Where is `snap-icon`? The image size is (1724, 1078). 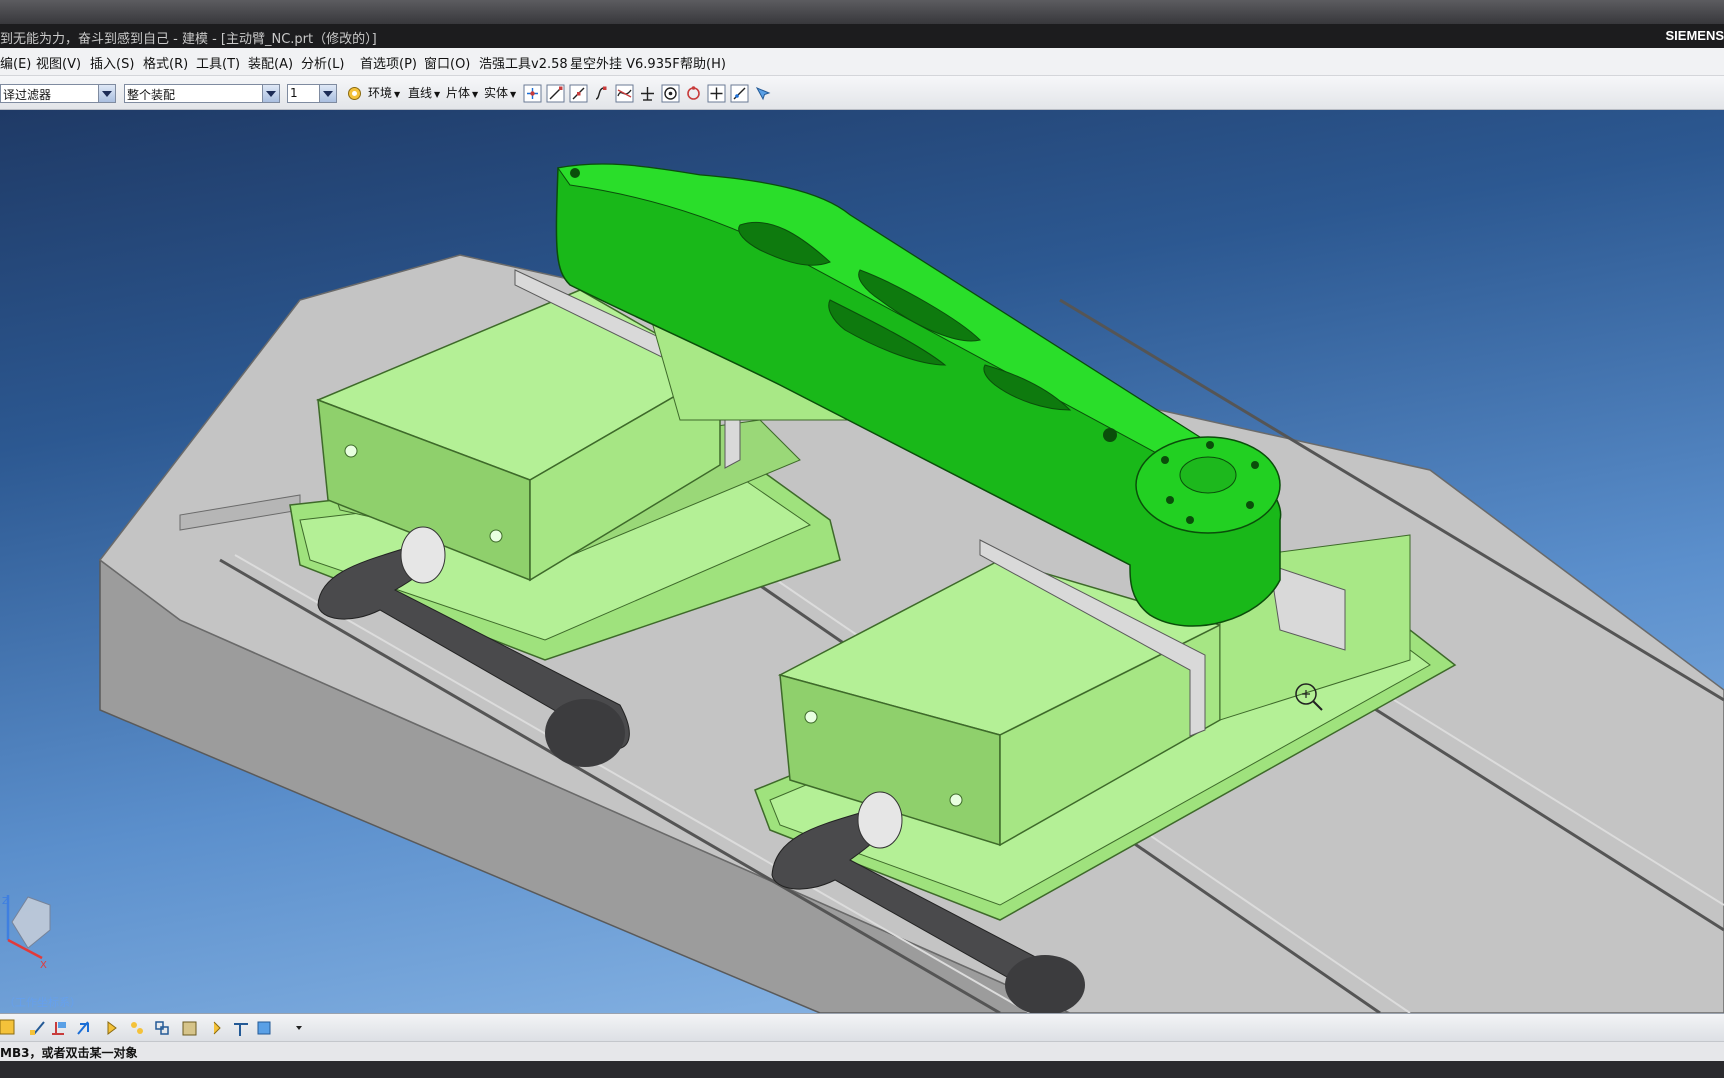 snap-icon is located at coordinates (7, 1027).